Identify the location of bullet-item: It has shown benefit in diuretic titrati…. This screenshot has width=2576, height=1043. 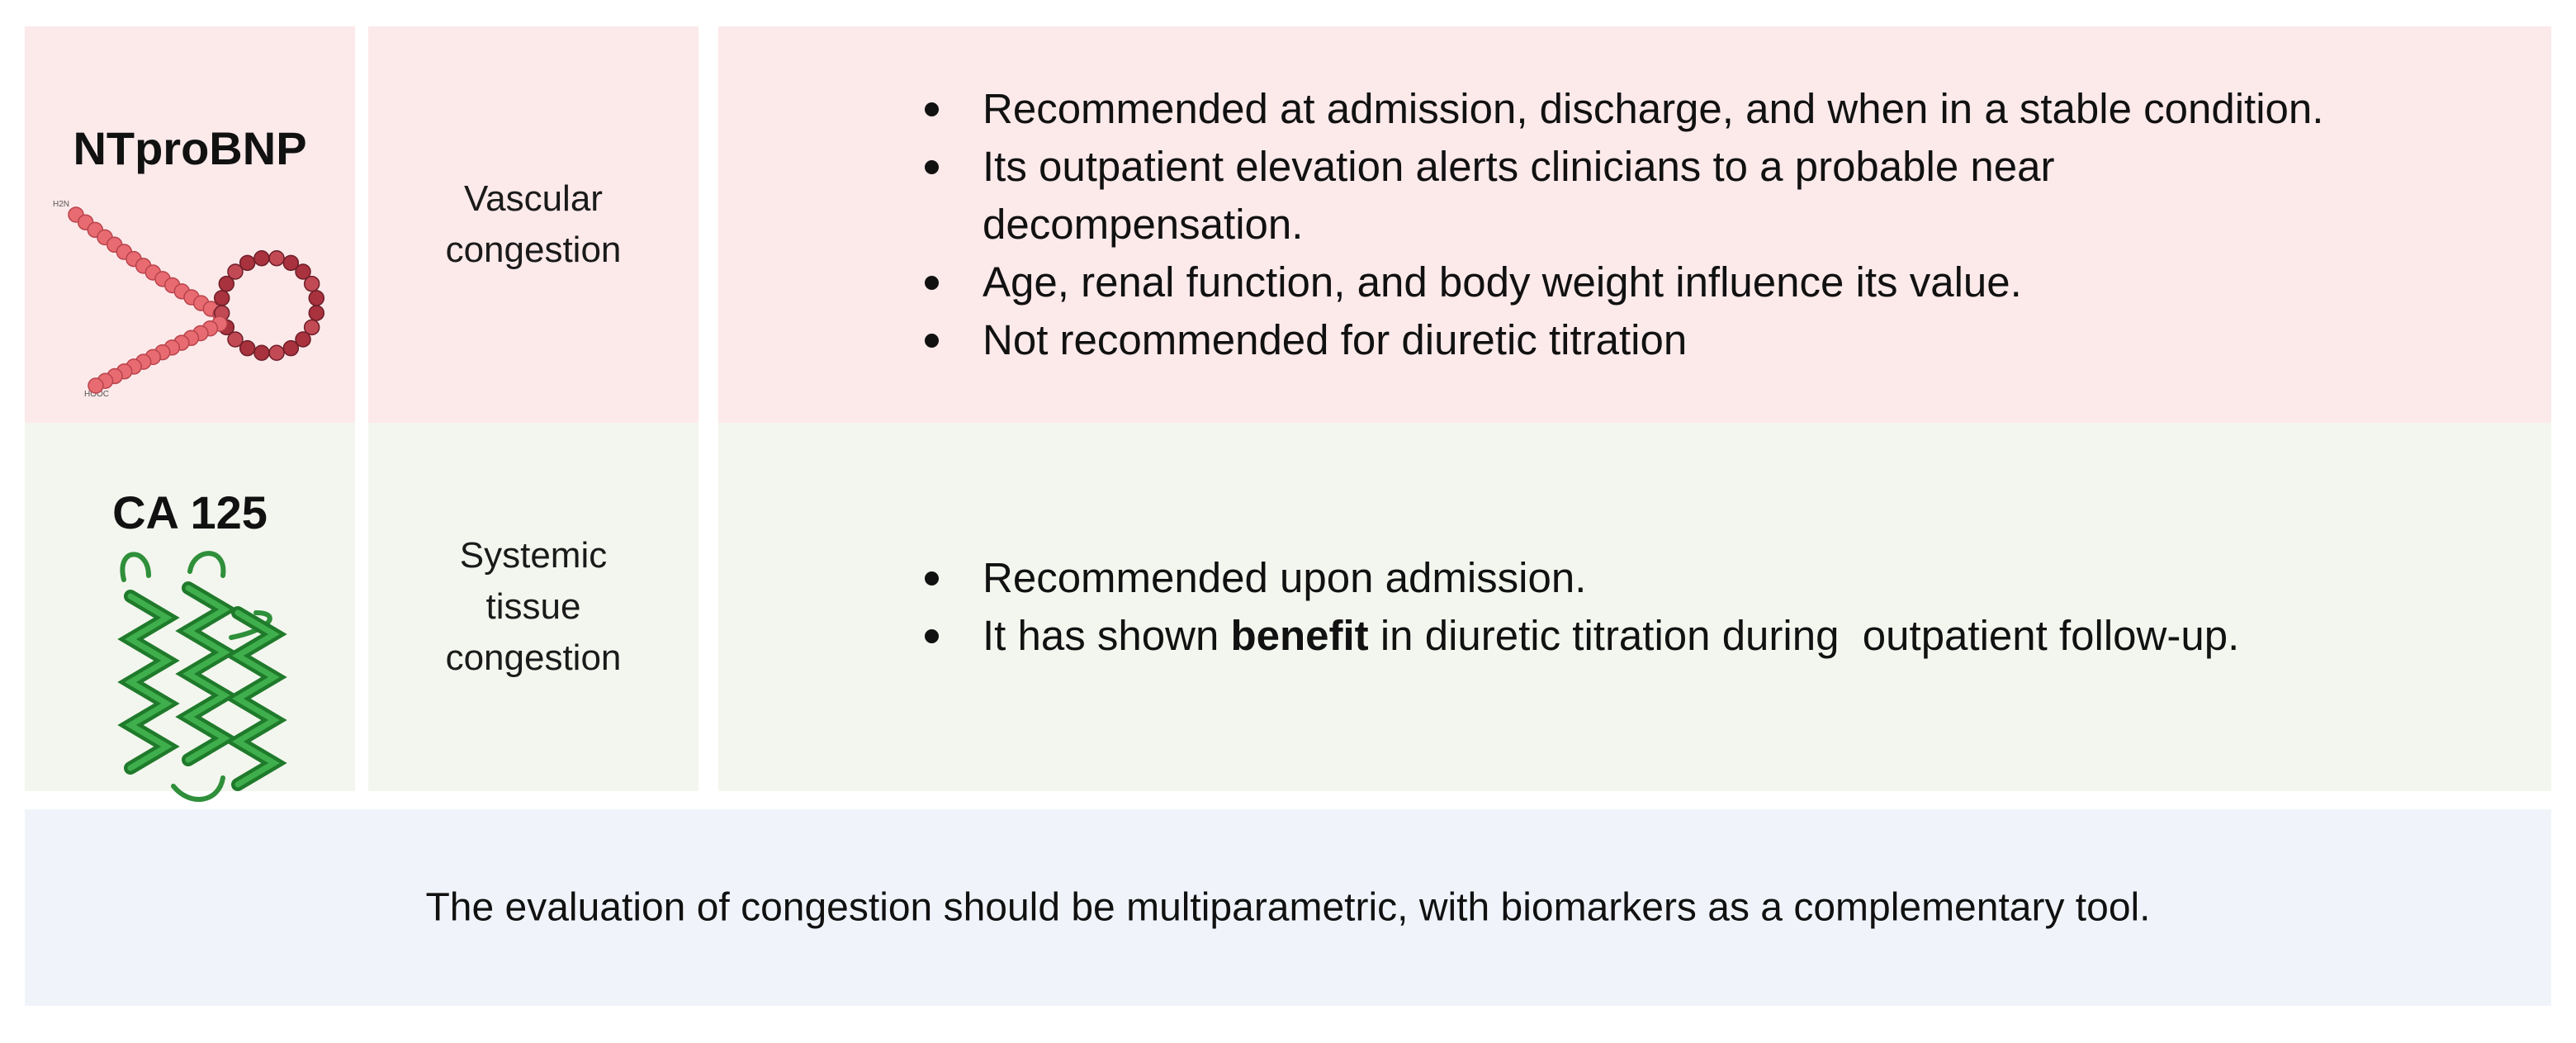
(1738, 636).